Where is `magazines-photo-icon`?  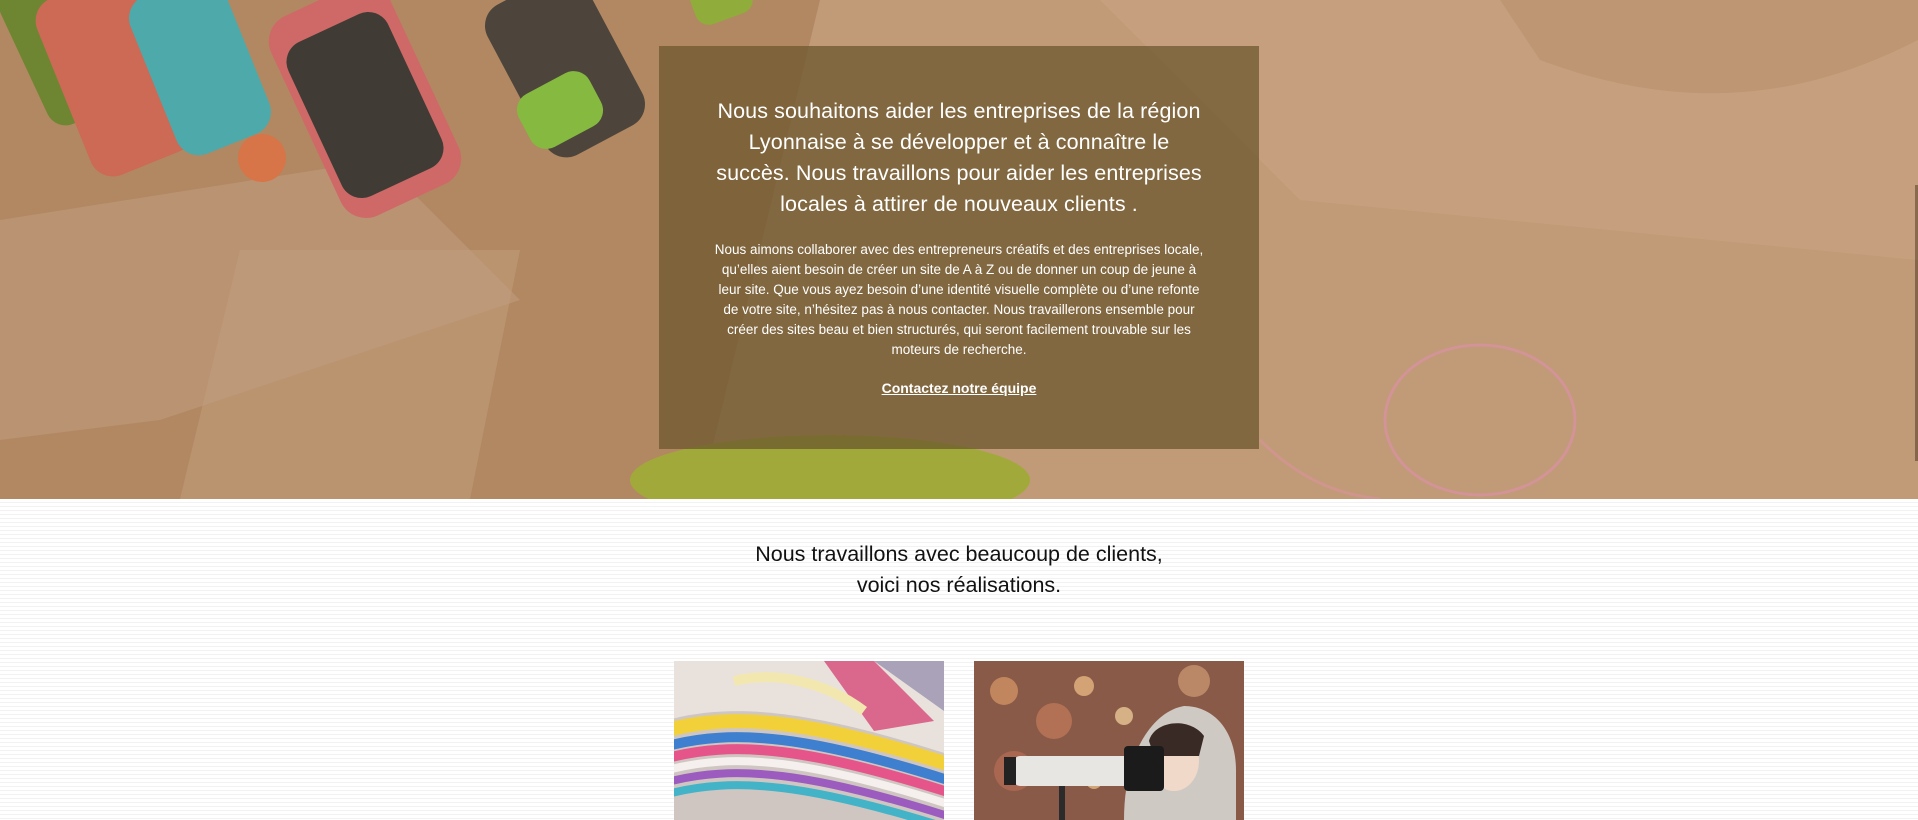 magazines-photo-icon is located at coordinates (809, 740).